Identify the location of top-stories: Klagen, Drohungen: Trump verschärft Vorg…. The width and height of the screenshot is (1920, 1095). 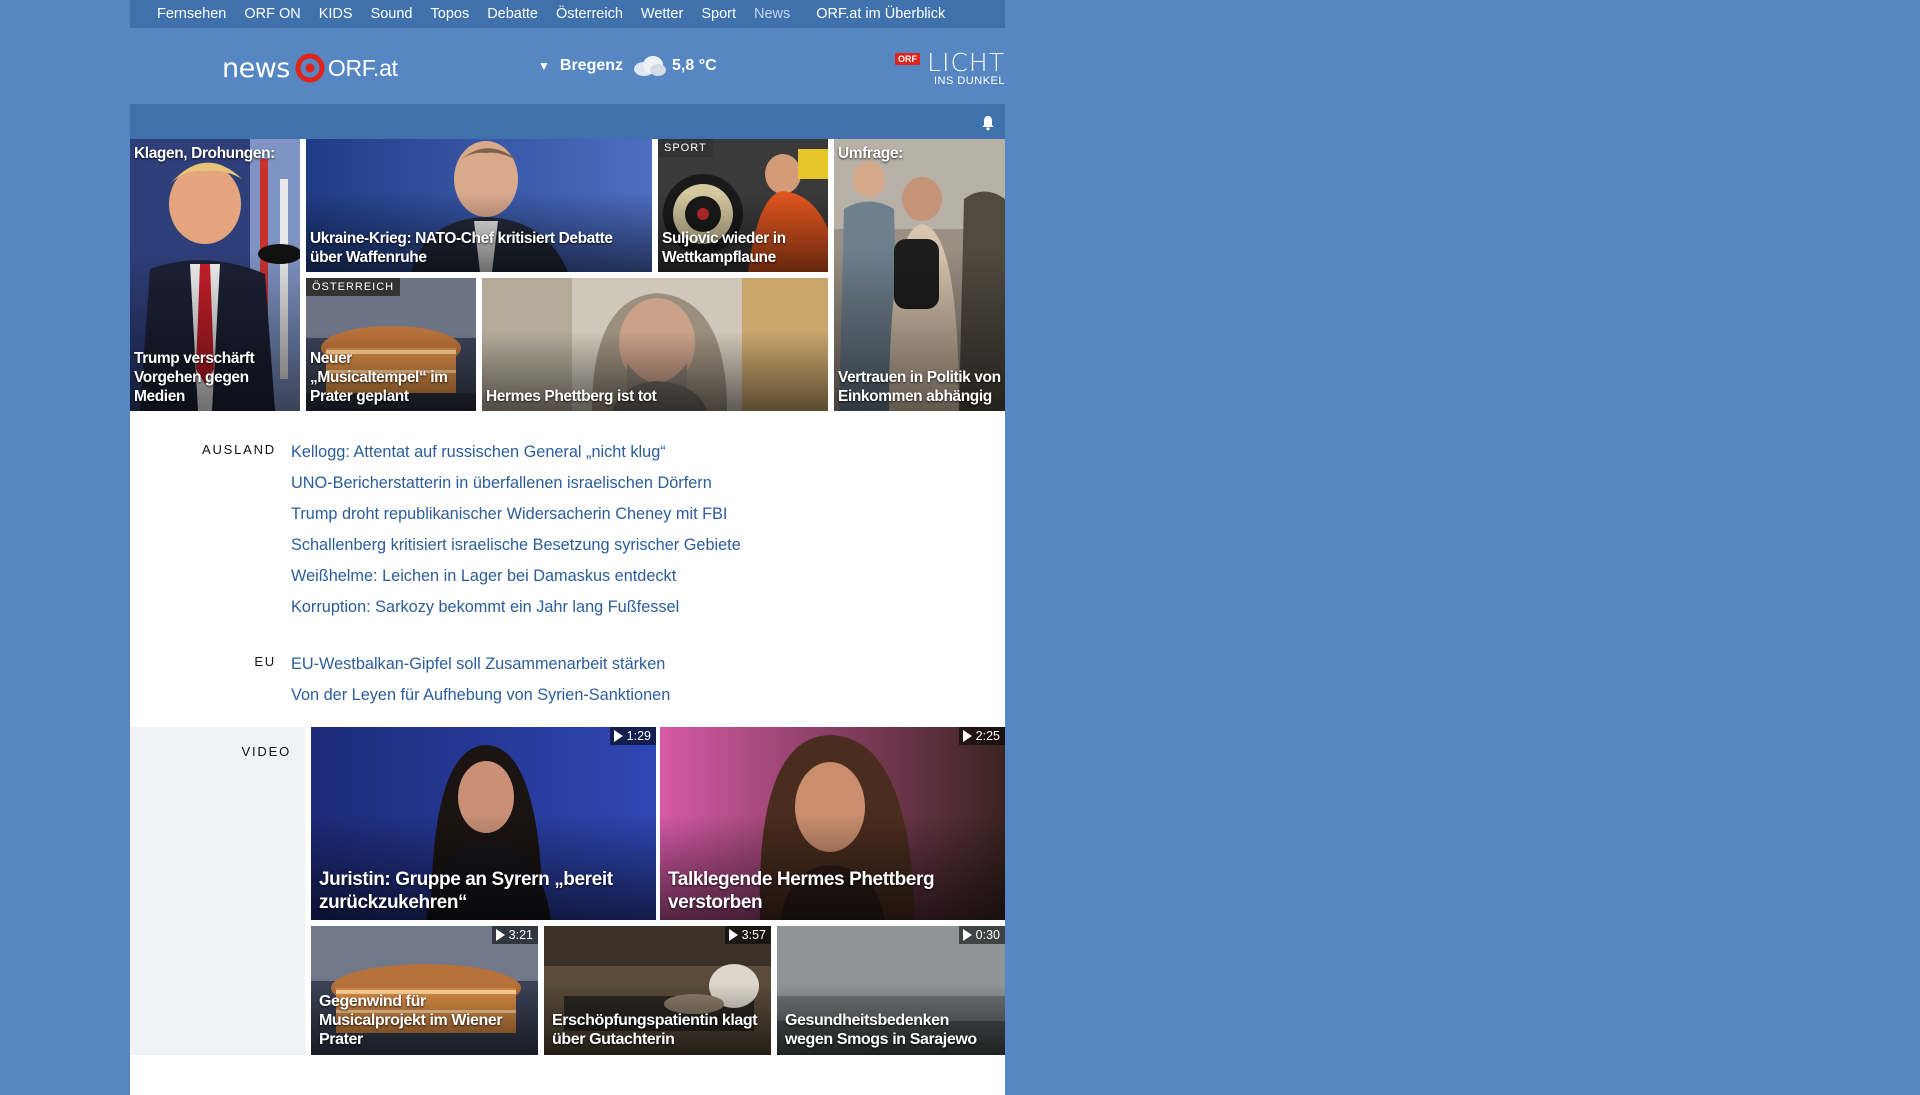
(567, 275).